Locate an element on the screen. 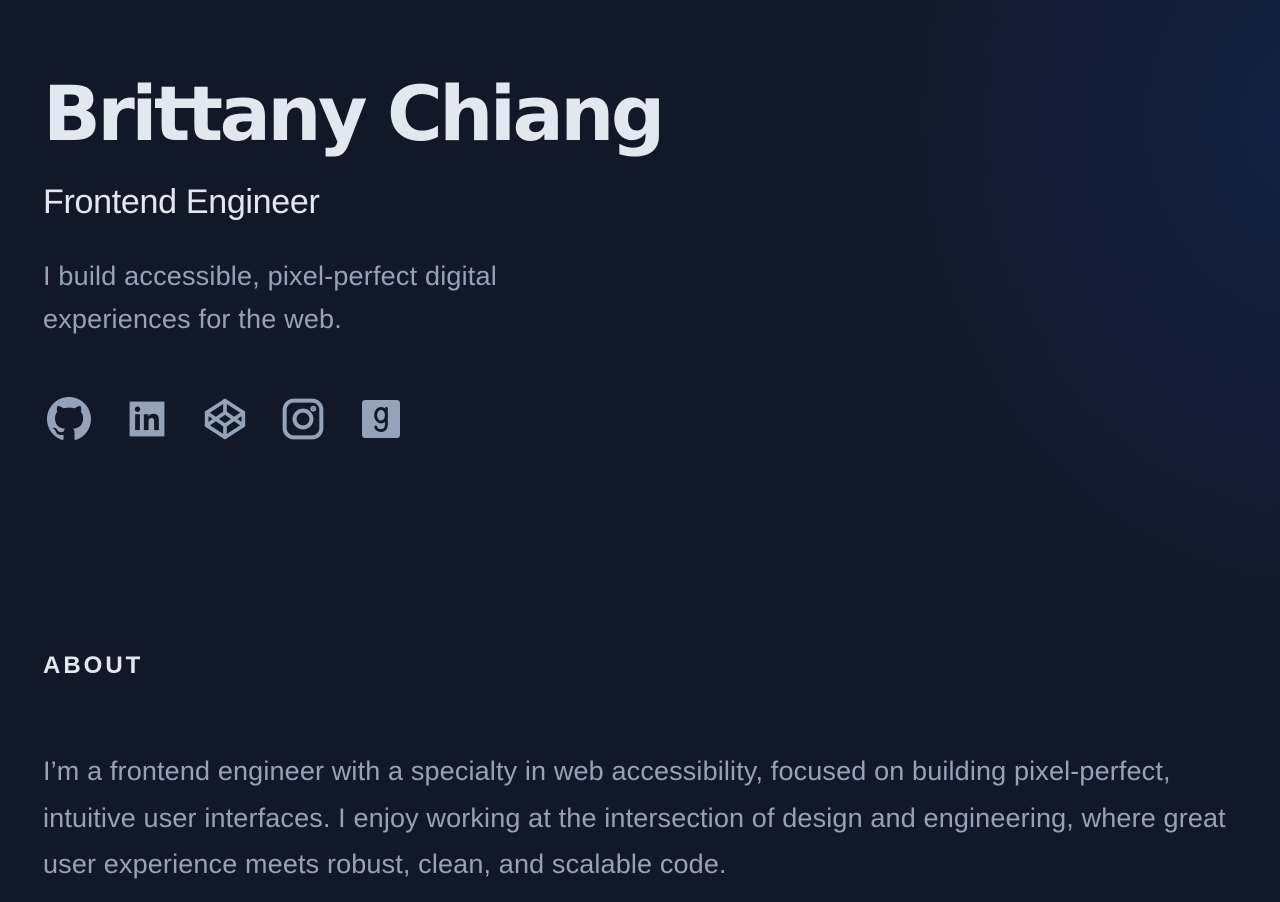 The image size is (1280, 902). instagram-icon is located at coordinates (303, 419).